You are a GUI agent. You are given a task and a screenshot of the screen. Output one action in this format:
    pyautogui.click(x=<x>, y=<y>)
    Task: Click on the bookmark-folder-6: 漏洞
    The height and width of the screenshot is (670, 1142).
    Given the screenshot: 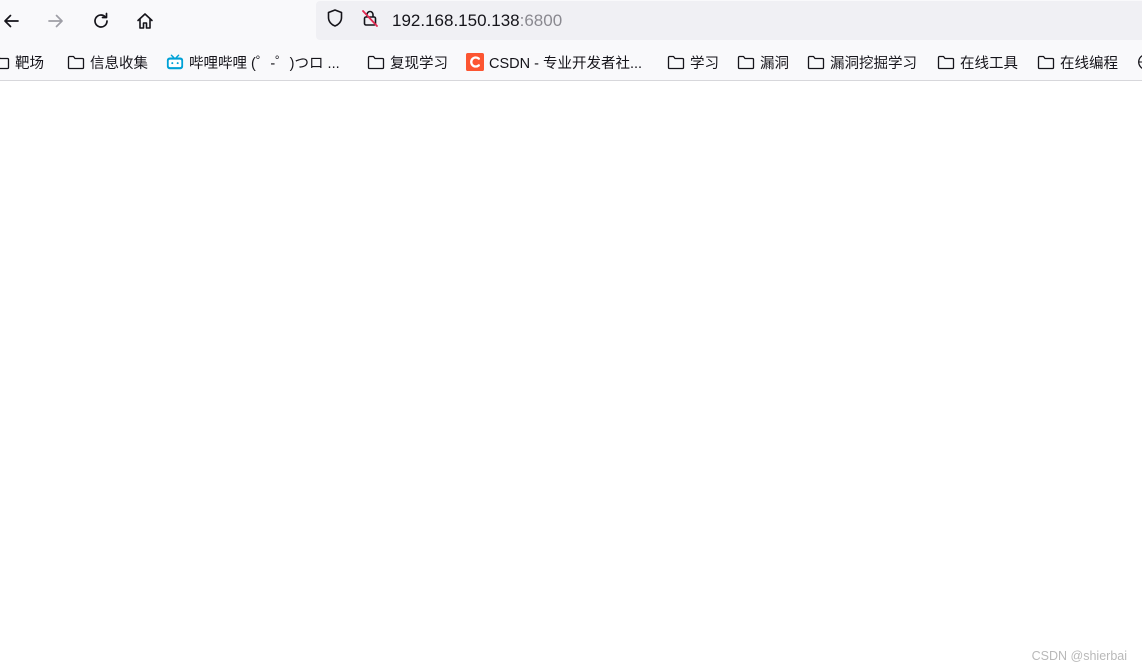 What is the action you would take?
    pyautogui.click(x=763, y=62)
    